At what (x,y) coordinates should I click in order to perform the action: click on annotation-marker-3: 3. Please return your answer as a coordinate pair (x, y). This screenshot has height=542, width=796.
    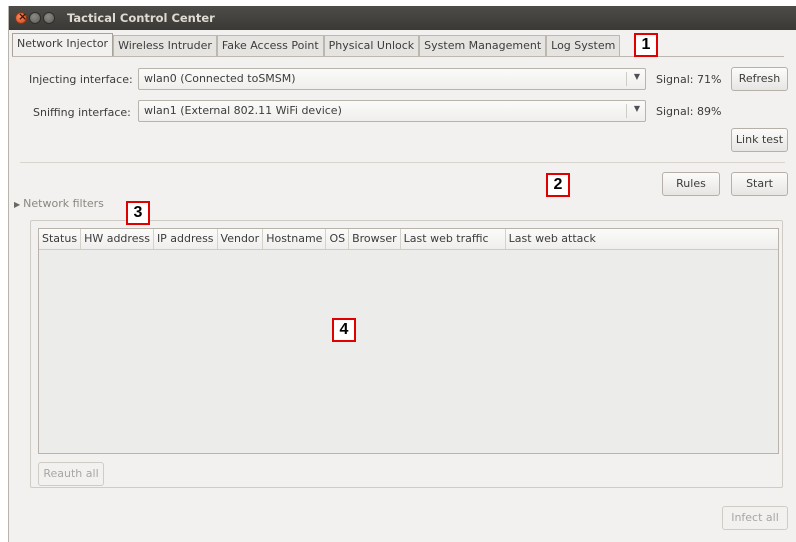
    Looking at the image, I should click on (138, 213).